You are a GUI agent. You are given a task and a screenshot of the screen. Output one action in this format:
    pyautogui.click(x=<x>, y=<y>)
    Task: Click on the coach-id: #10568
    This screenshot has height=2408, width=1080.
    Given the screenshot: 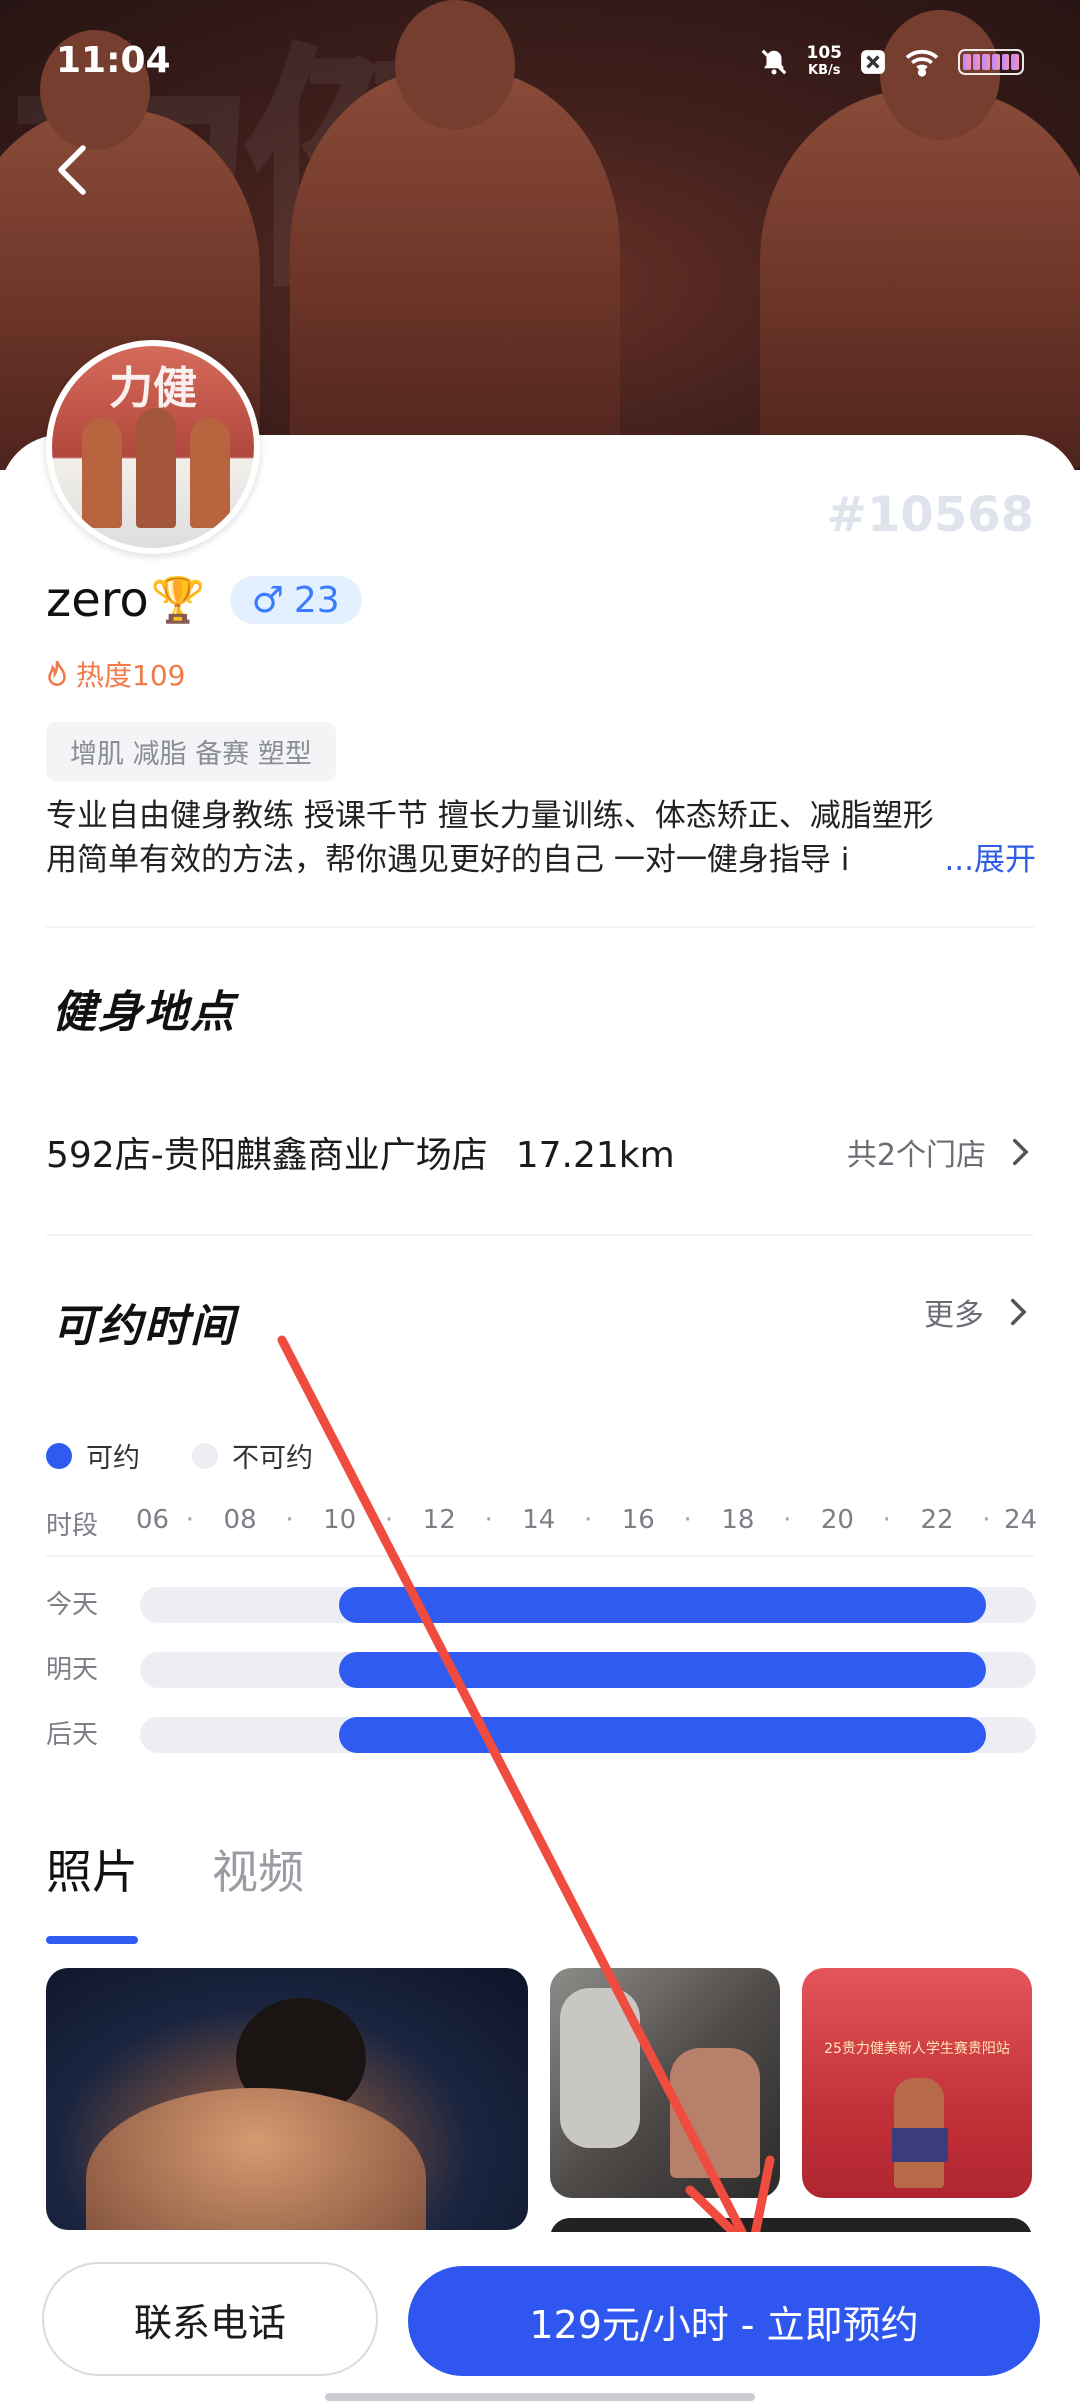 What is the action you would take?
    pyautogui.click(x=930, y=515)
    